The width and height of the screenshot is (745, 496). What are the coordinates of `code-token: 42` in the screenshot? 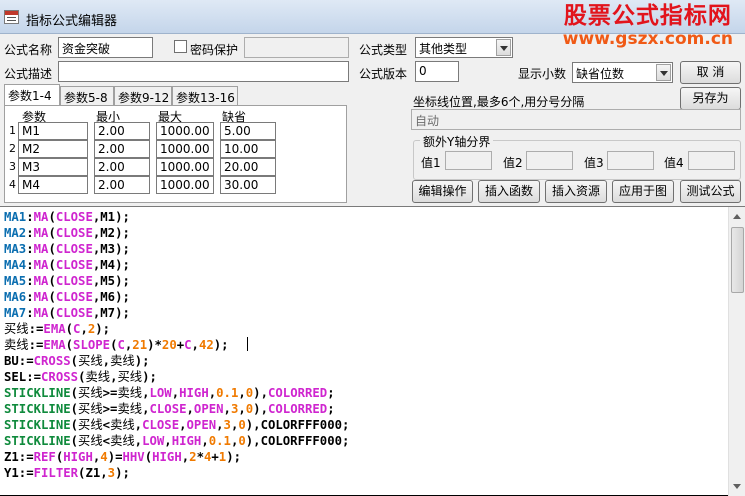 It's located at (206, 345).